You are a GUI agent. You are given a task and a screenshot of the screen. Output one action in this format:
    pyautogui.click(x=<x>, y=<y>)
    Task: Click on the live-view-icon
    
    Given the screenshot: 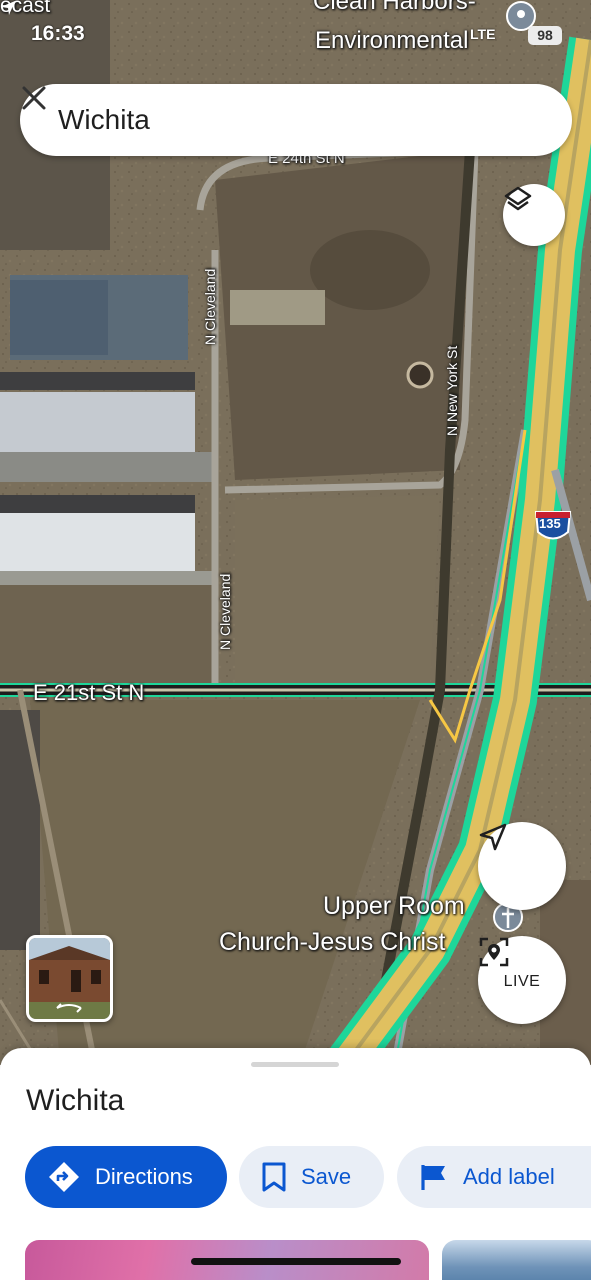 What is the action you would take?
    pyautogui.click(x=494, y=952)
    